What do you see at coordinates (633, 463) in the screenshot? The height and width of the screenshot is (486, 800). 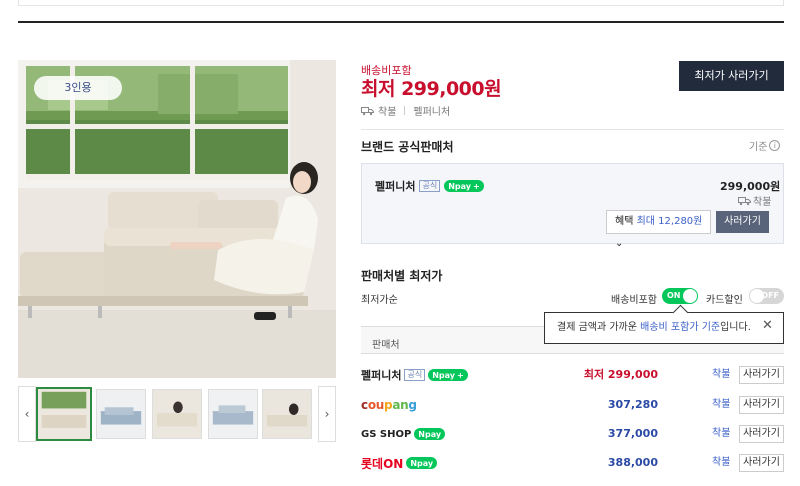 I see `row-price: 388,000` at bounding box center [633, 463].